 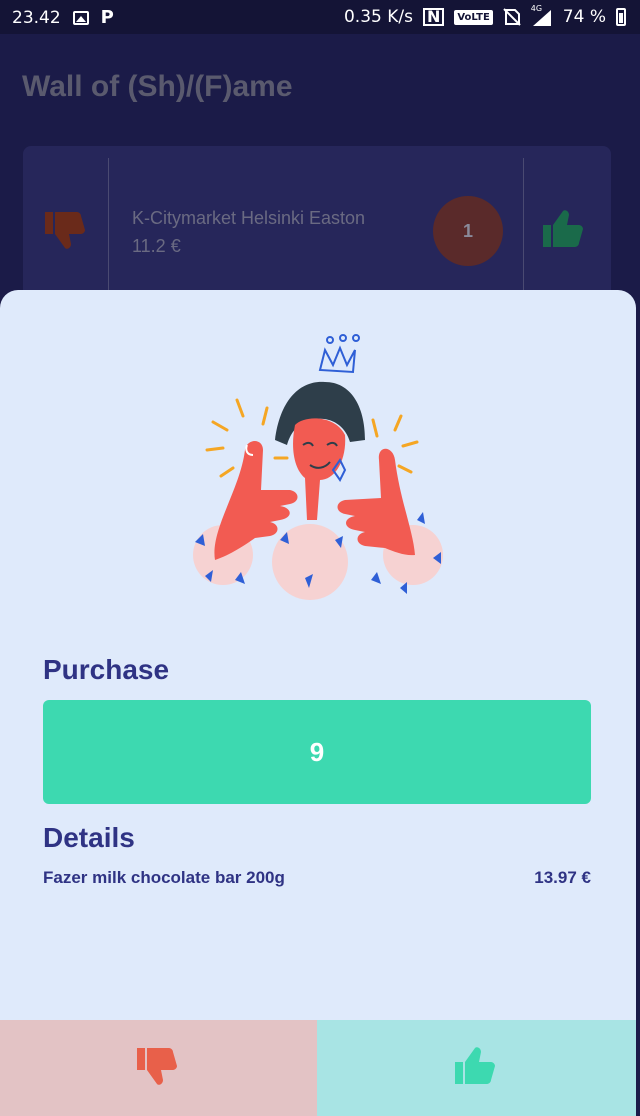 I want to click on detail-item-name: Fazer milk chocolate bar 200g, so click(x=164, y=877).